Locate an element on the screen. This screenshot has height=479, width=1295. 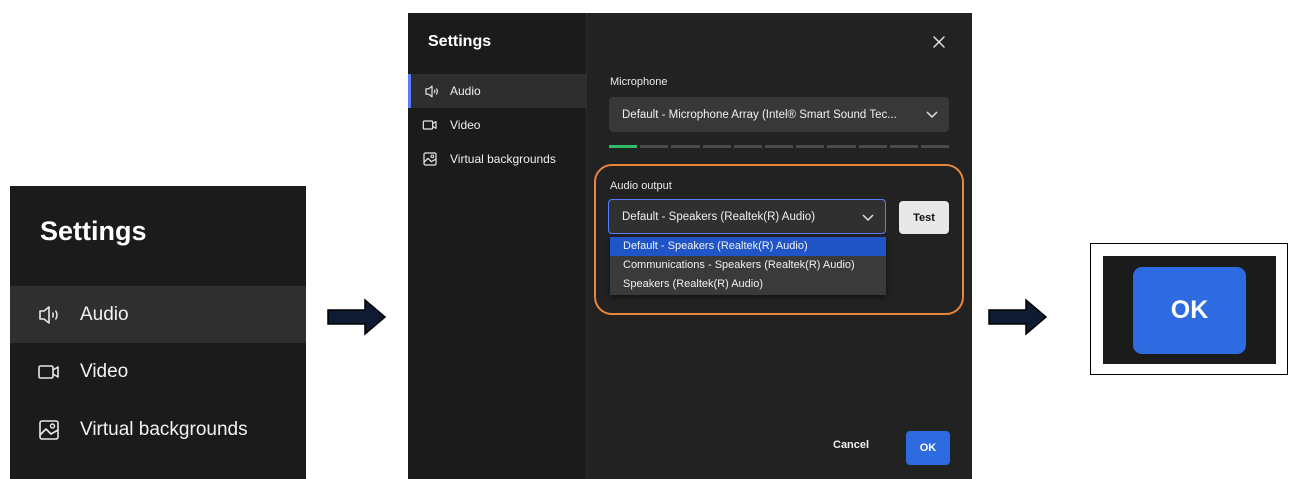
nav-item-label: Audio is located at coordinates (465, 91).